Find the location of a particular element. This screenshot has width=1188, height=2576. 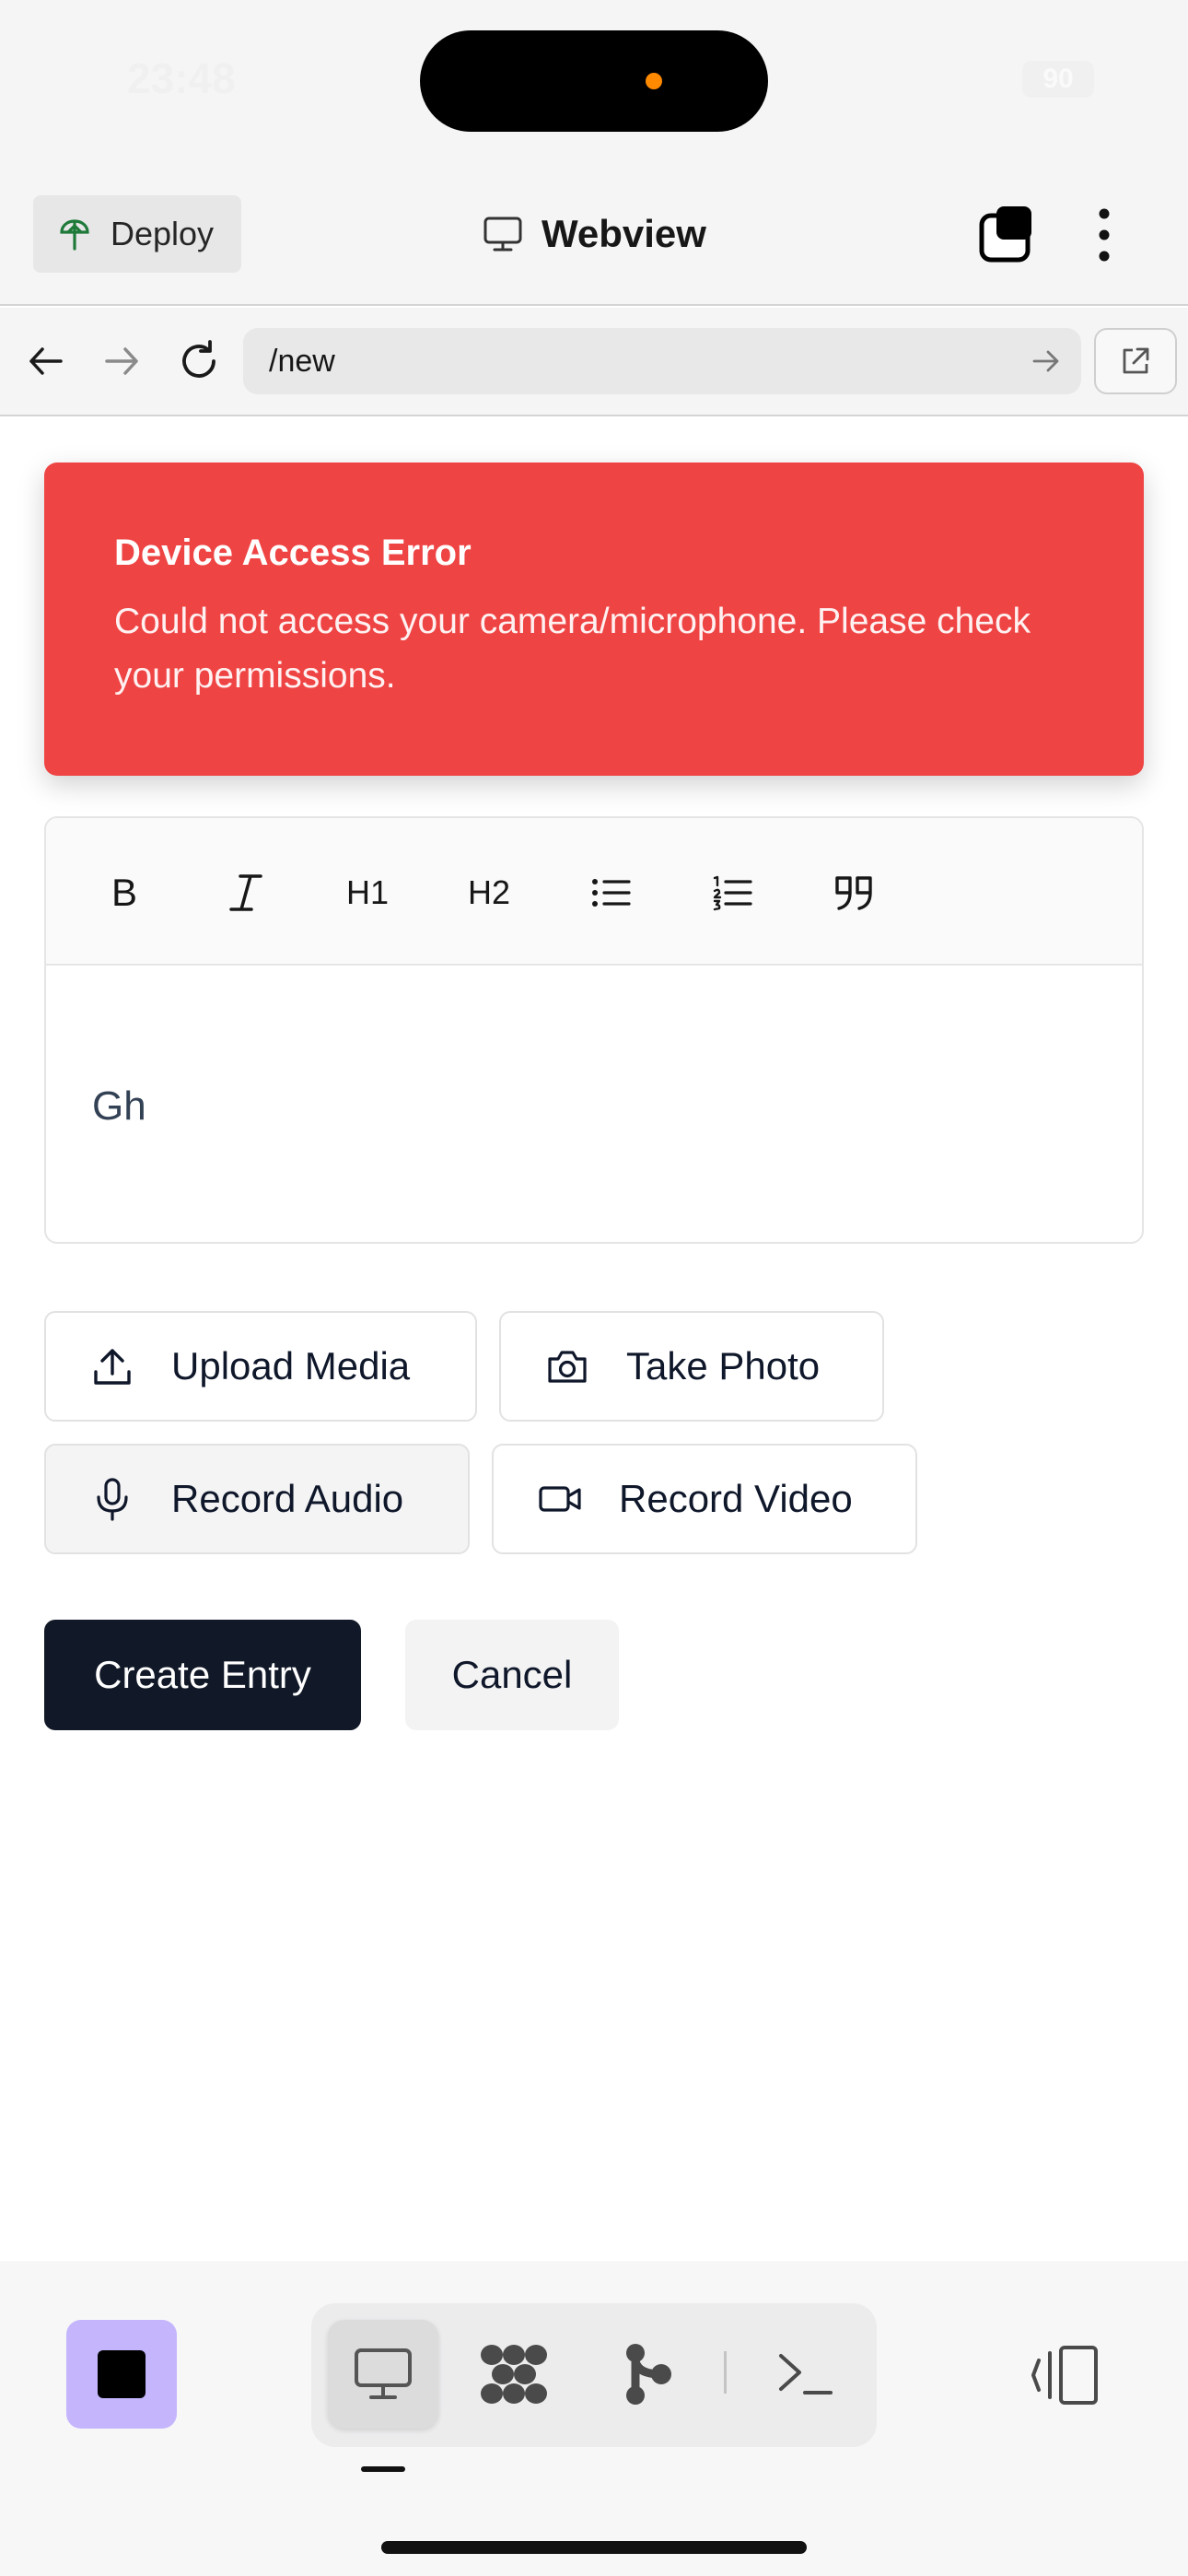

heading1-button: H1 is located at coordinates (367, 893).